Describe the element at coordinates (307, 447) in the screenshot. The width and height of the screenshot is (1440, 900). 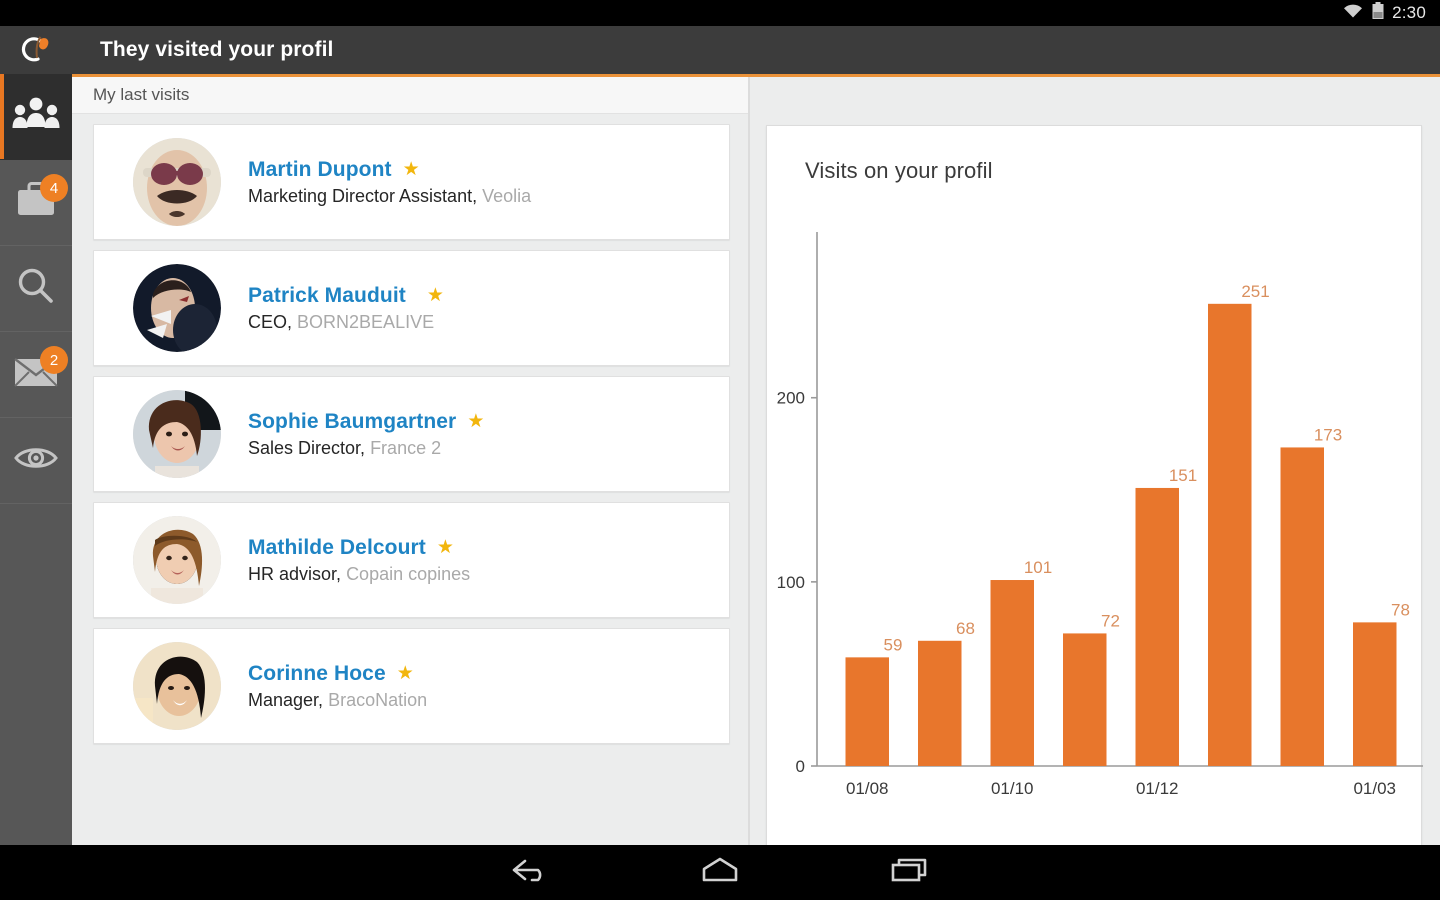
I see `visitor-role: Sales Director,` at that location.